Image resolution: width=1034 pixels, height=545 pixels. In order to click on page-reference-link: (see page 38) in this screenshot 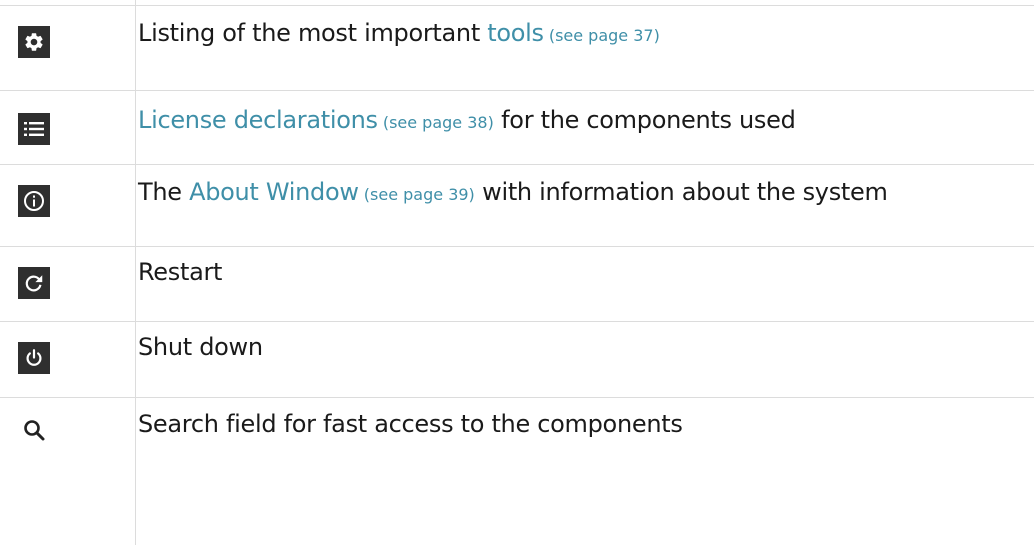, I will do `click(436, 122)`.